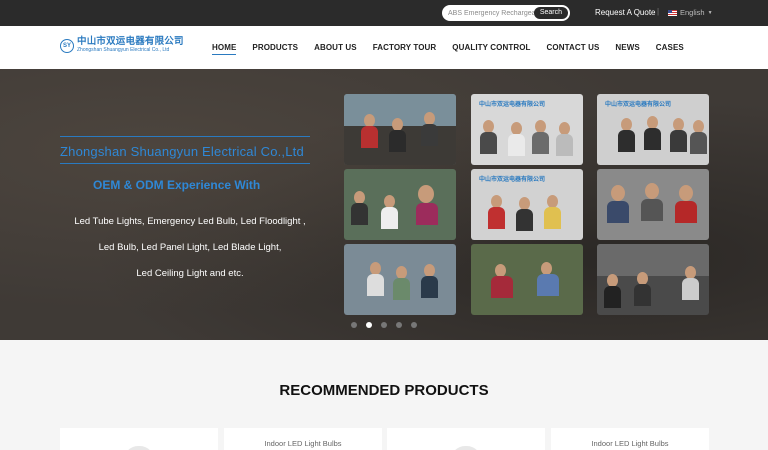 Image resolution: width=768 pixels, height=450 pixels. I want to click on hero-divider-top, so click(185, 136).